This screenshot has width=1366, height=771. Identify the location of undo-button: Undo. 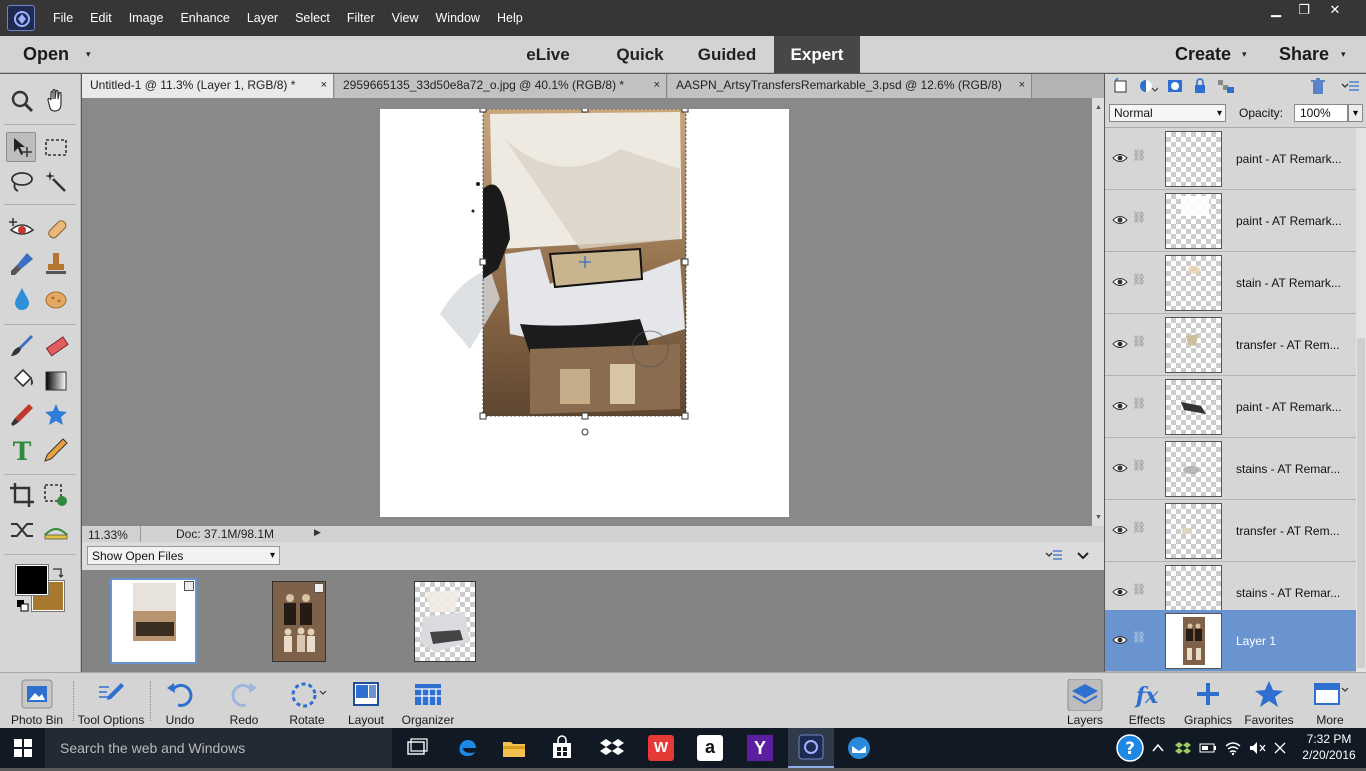
(180, 701).